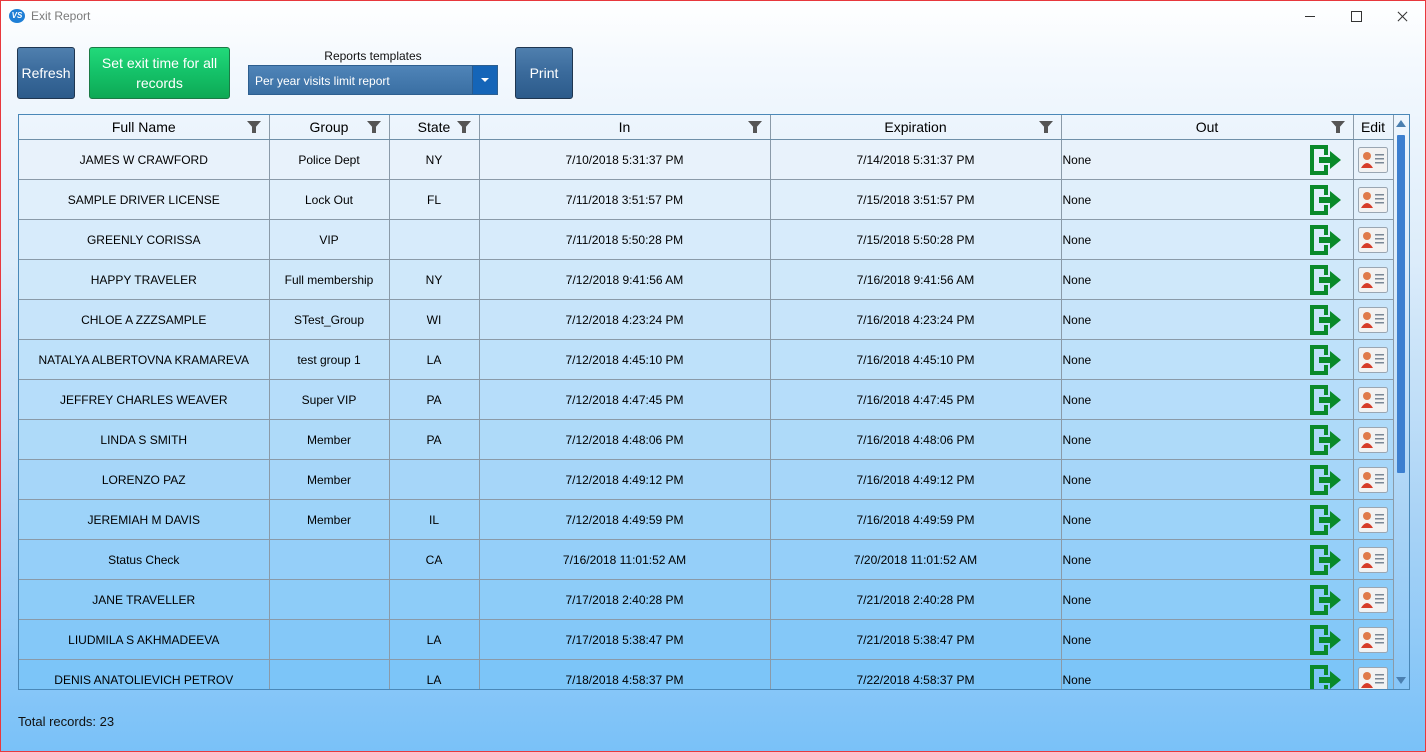  I want to click on column-header-label: Edit, so click(1373, 127).